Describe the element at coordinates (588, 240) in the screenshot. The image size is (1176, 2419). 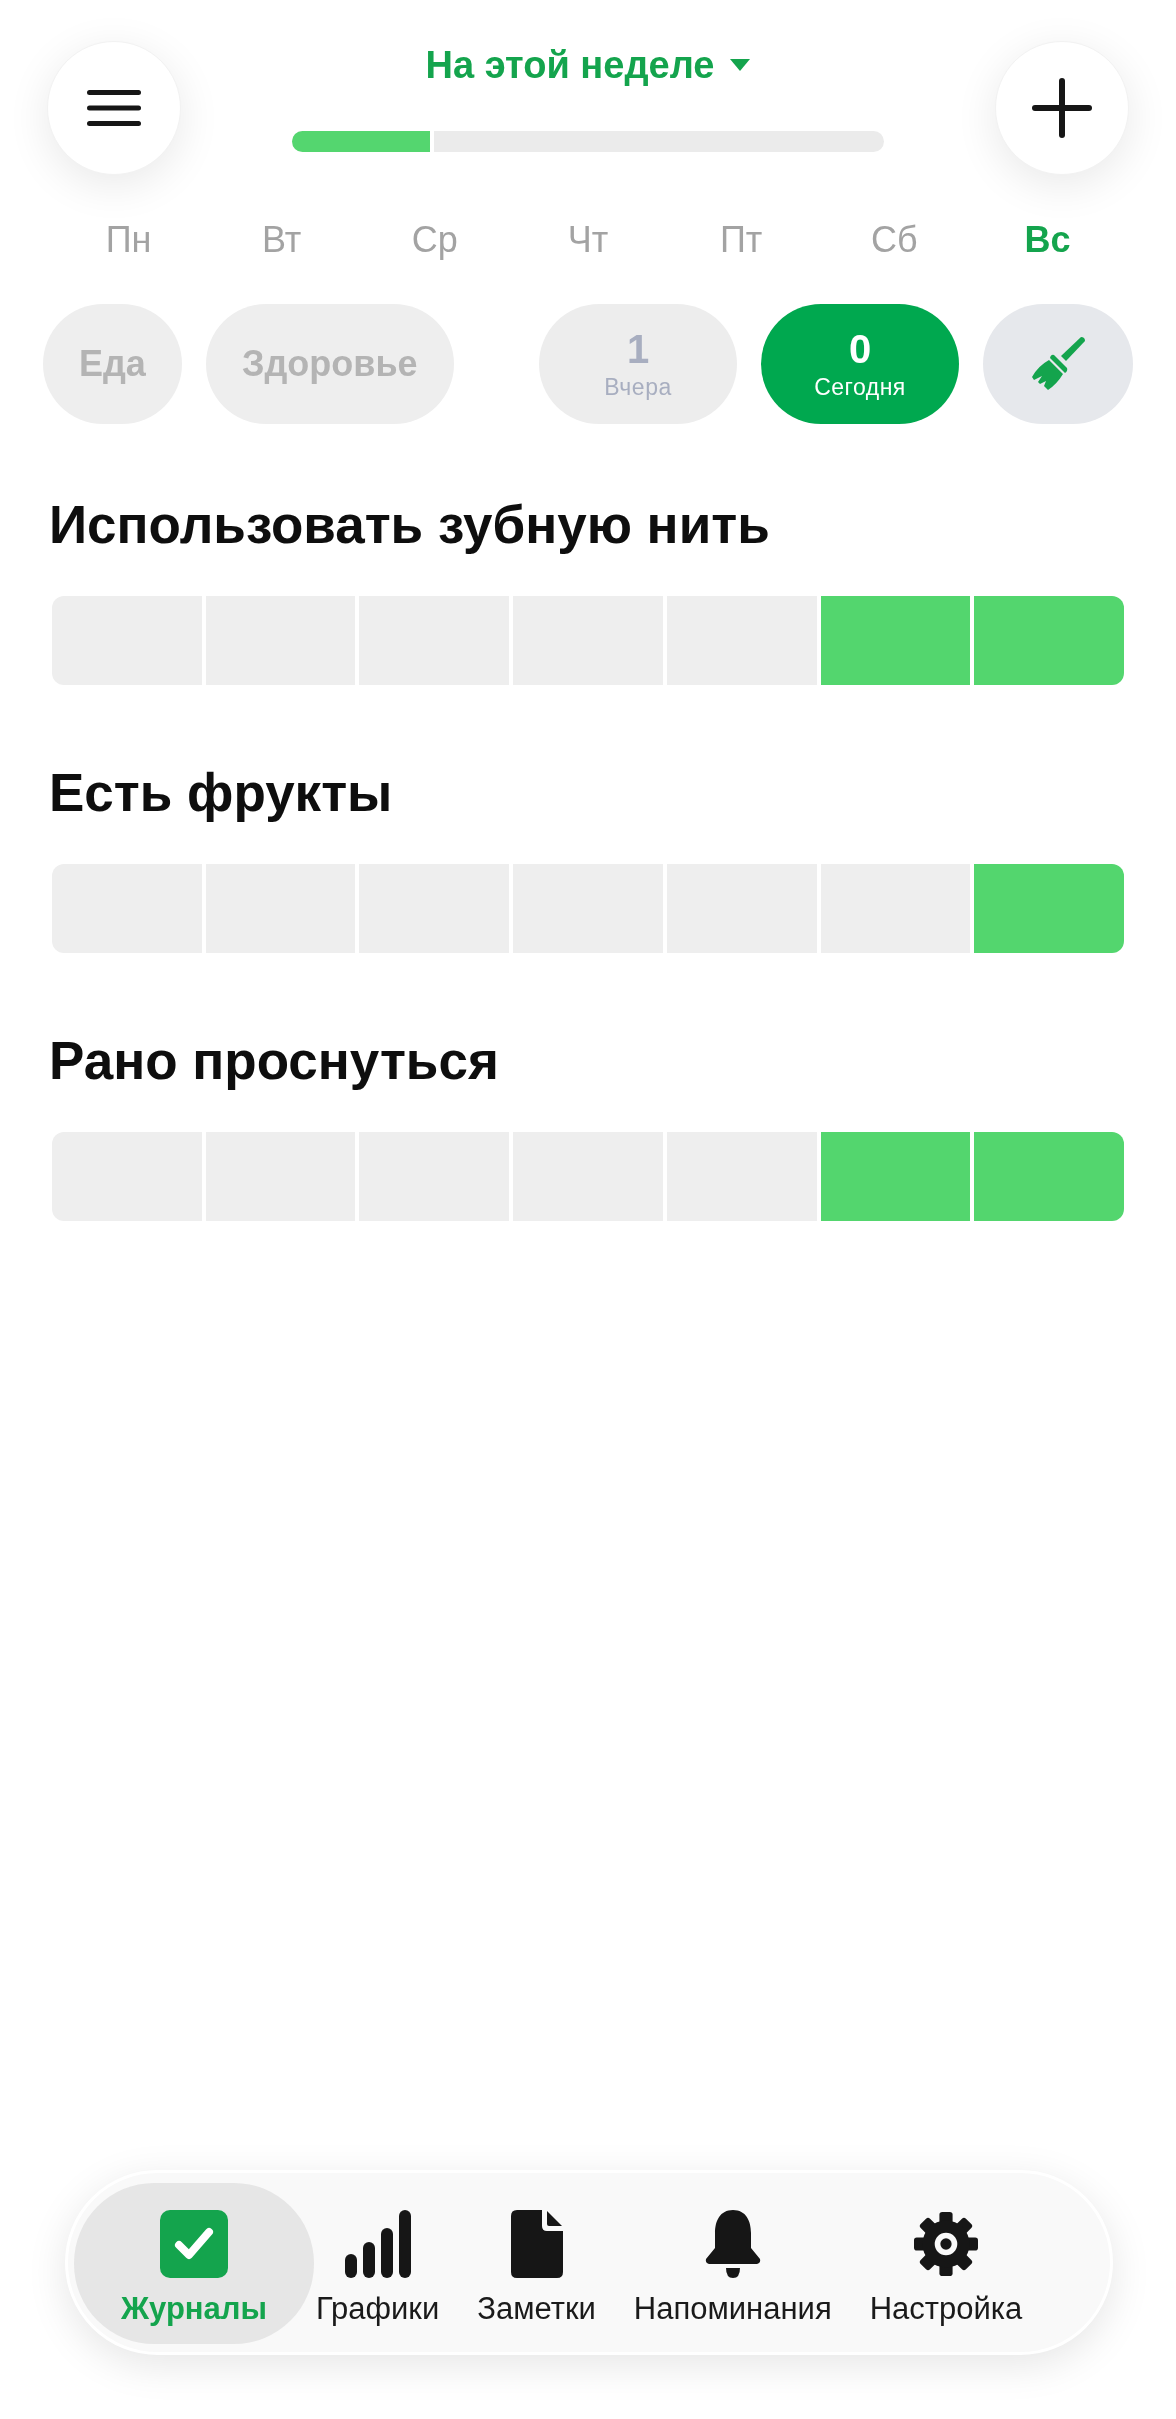
I see `weekday-tab: Чт` at that location.